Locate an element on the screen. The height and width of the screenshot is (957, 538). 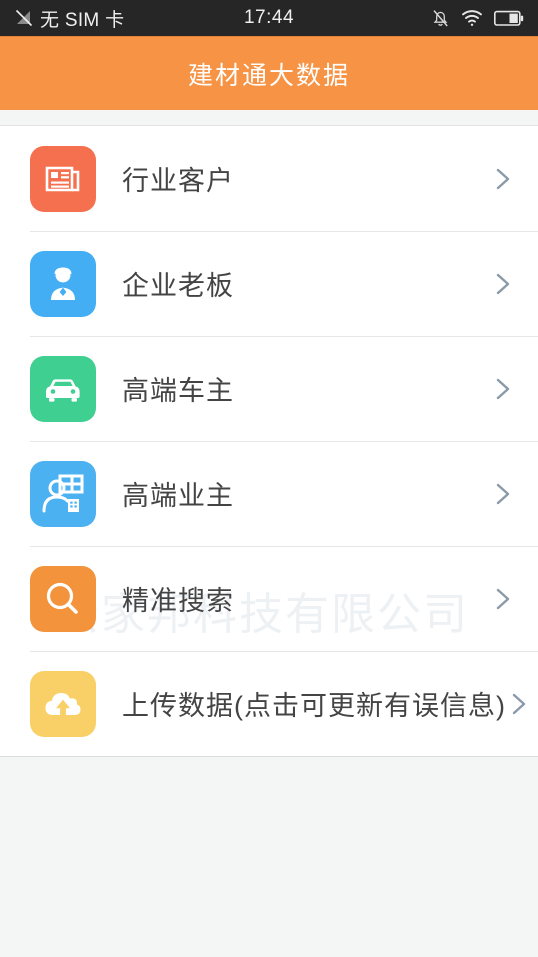
carrier-label: 无 SIM 卡 is located at coordinates (82, 20).